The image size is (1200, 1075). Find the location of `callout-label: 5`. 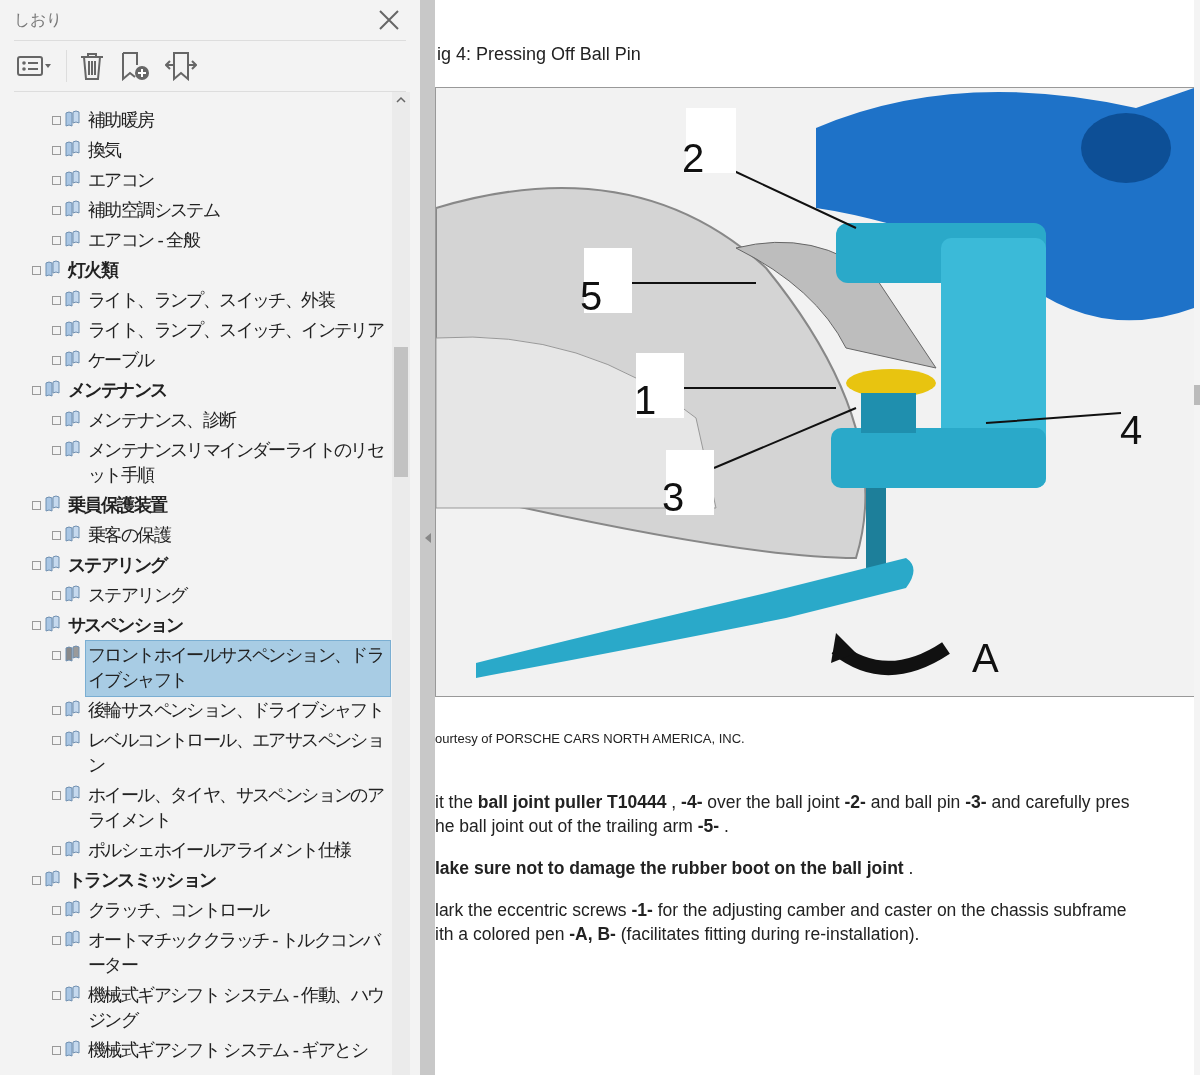

callout-label: 5 is located at coordinates (591, 296).